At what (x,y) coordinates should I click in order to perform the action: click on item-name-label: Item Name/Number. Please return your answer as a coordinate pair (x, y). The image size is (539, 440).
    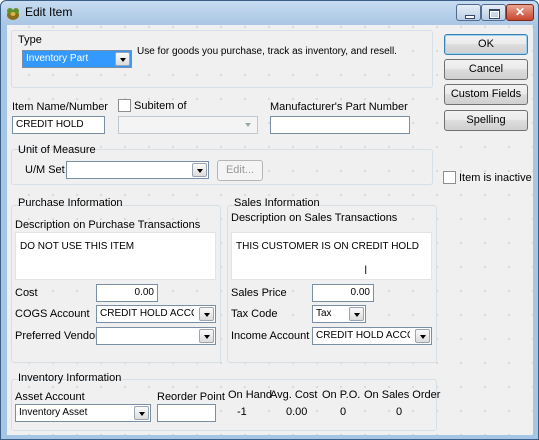
    Looking at the image, I should click on (60, 107).